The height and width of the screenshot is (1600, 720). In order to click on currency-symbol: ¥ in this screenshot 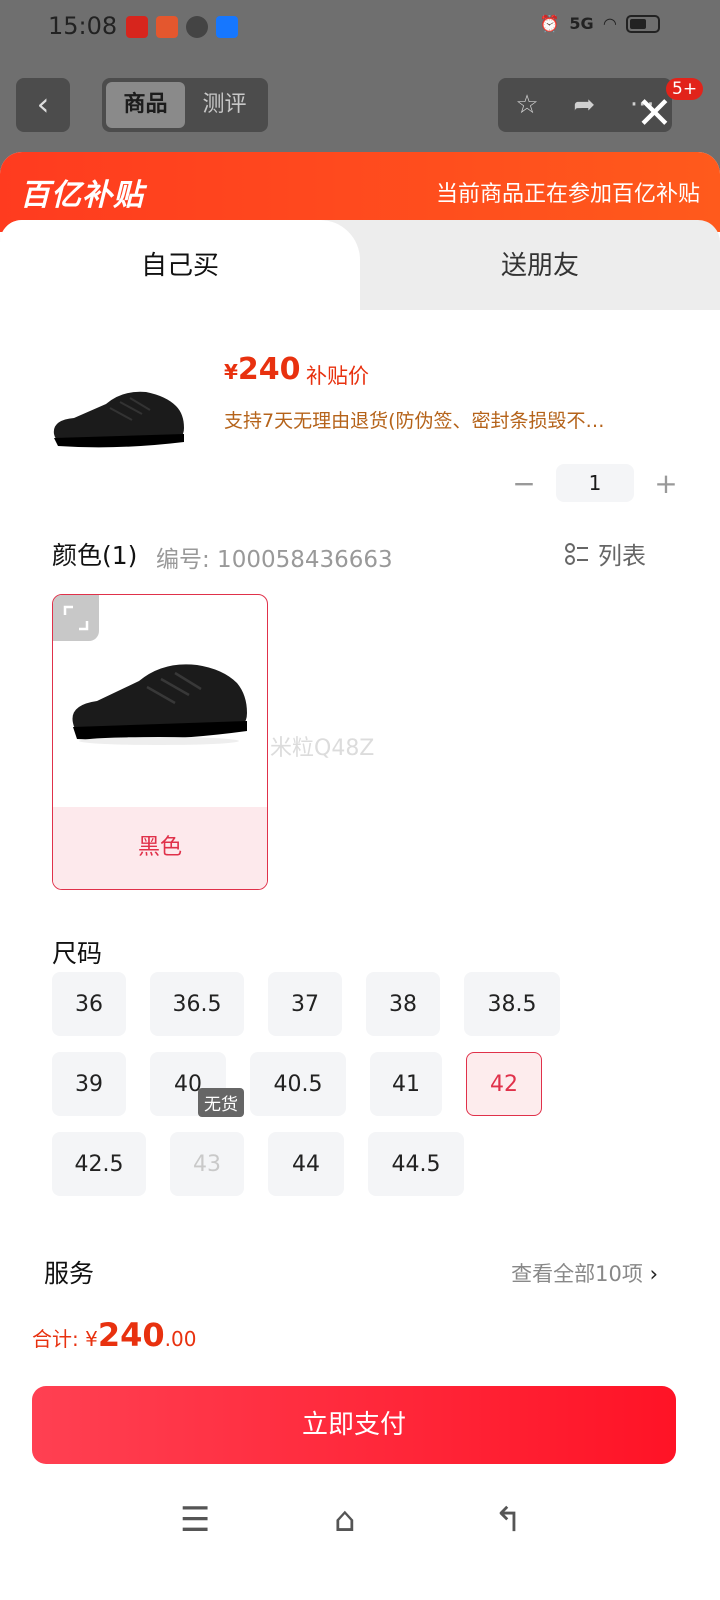, I will do `click(231, 372)`.